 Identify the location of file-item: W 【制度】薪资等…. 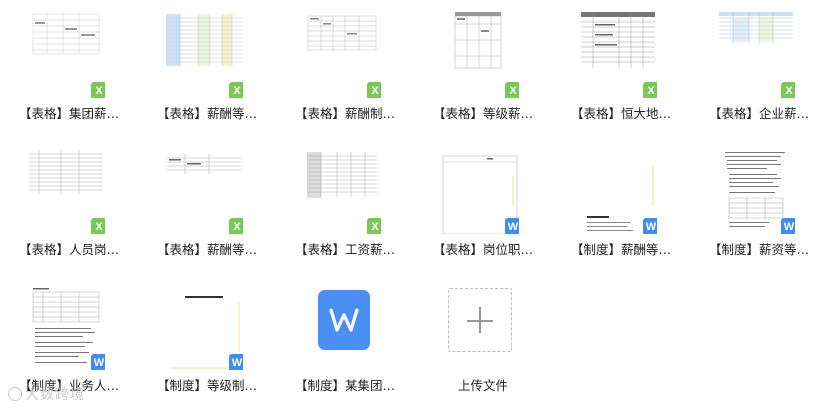
(759, 201).